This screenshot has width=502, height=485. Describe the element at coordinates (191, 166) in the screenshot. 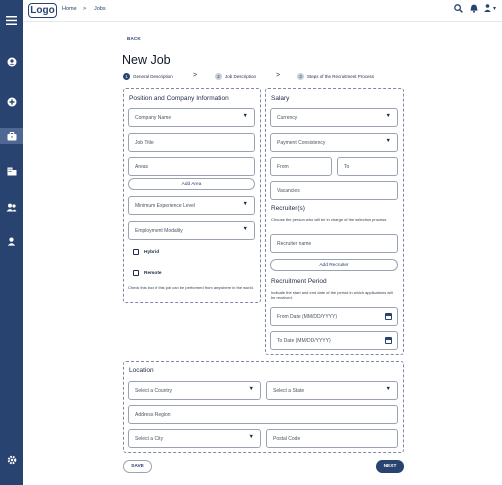

I see `areas-input: Areas` at that location.